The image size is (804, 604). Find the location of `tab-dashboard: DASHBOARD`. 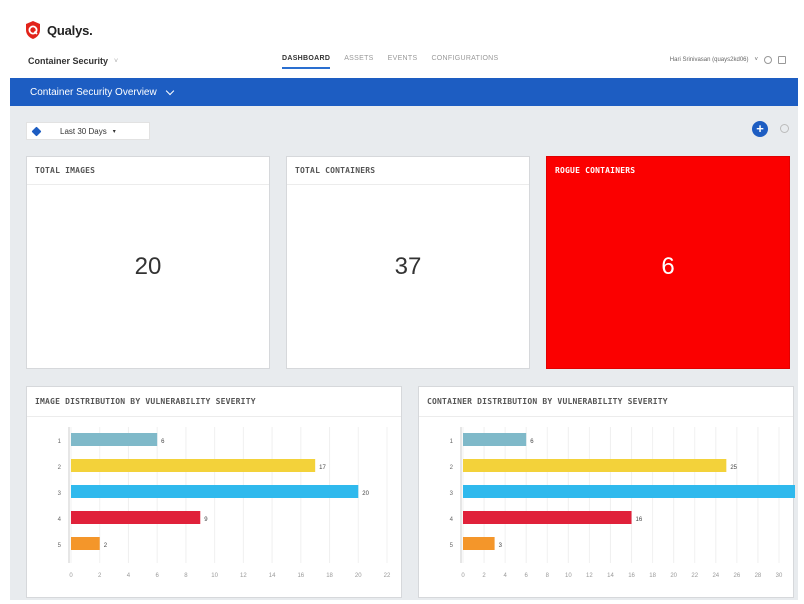

tab-dashboard: DASHBOARD is located at coordinates (306, 62).